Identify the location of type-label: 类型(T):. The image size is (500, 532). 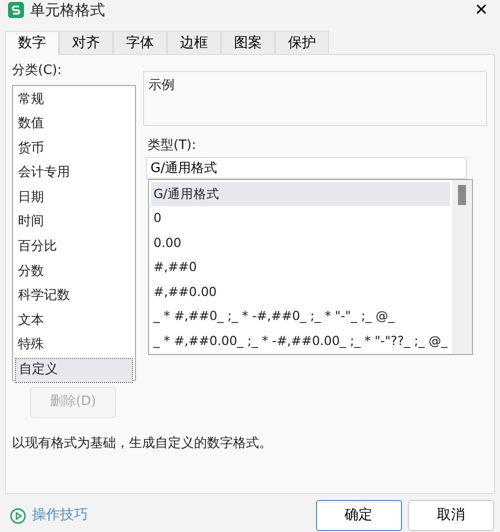
(172, 146).